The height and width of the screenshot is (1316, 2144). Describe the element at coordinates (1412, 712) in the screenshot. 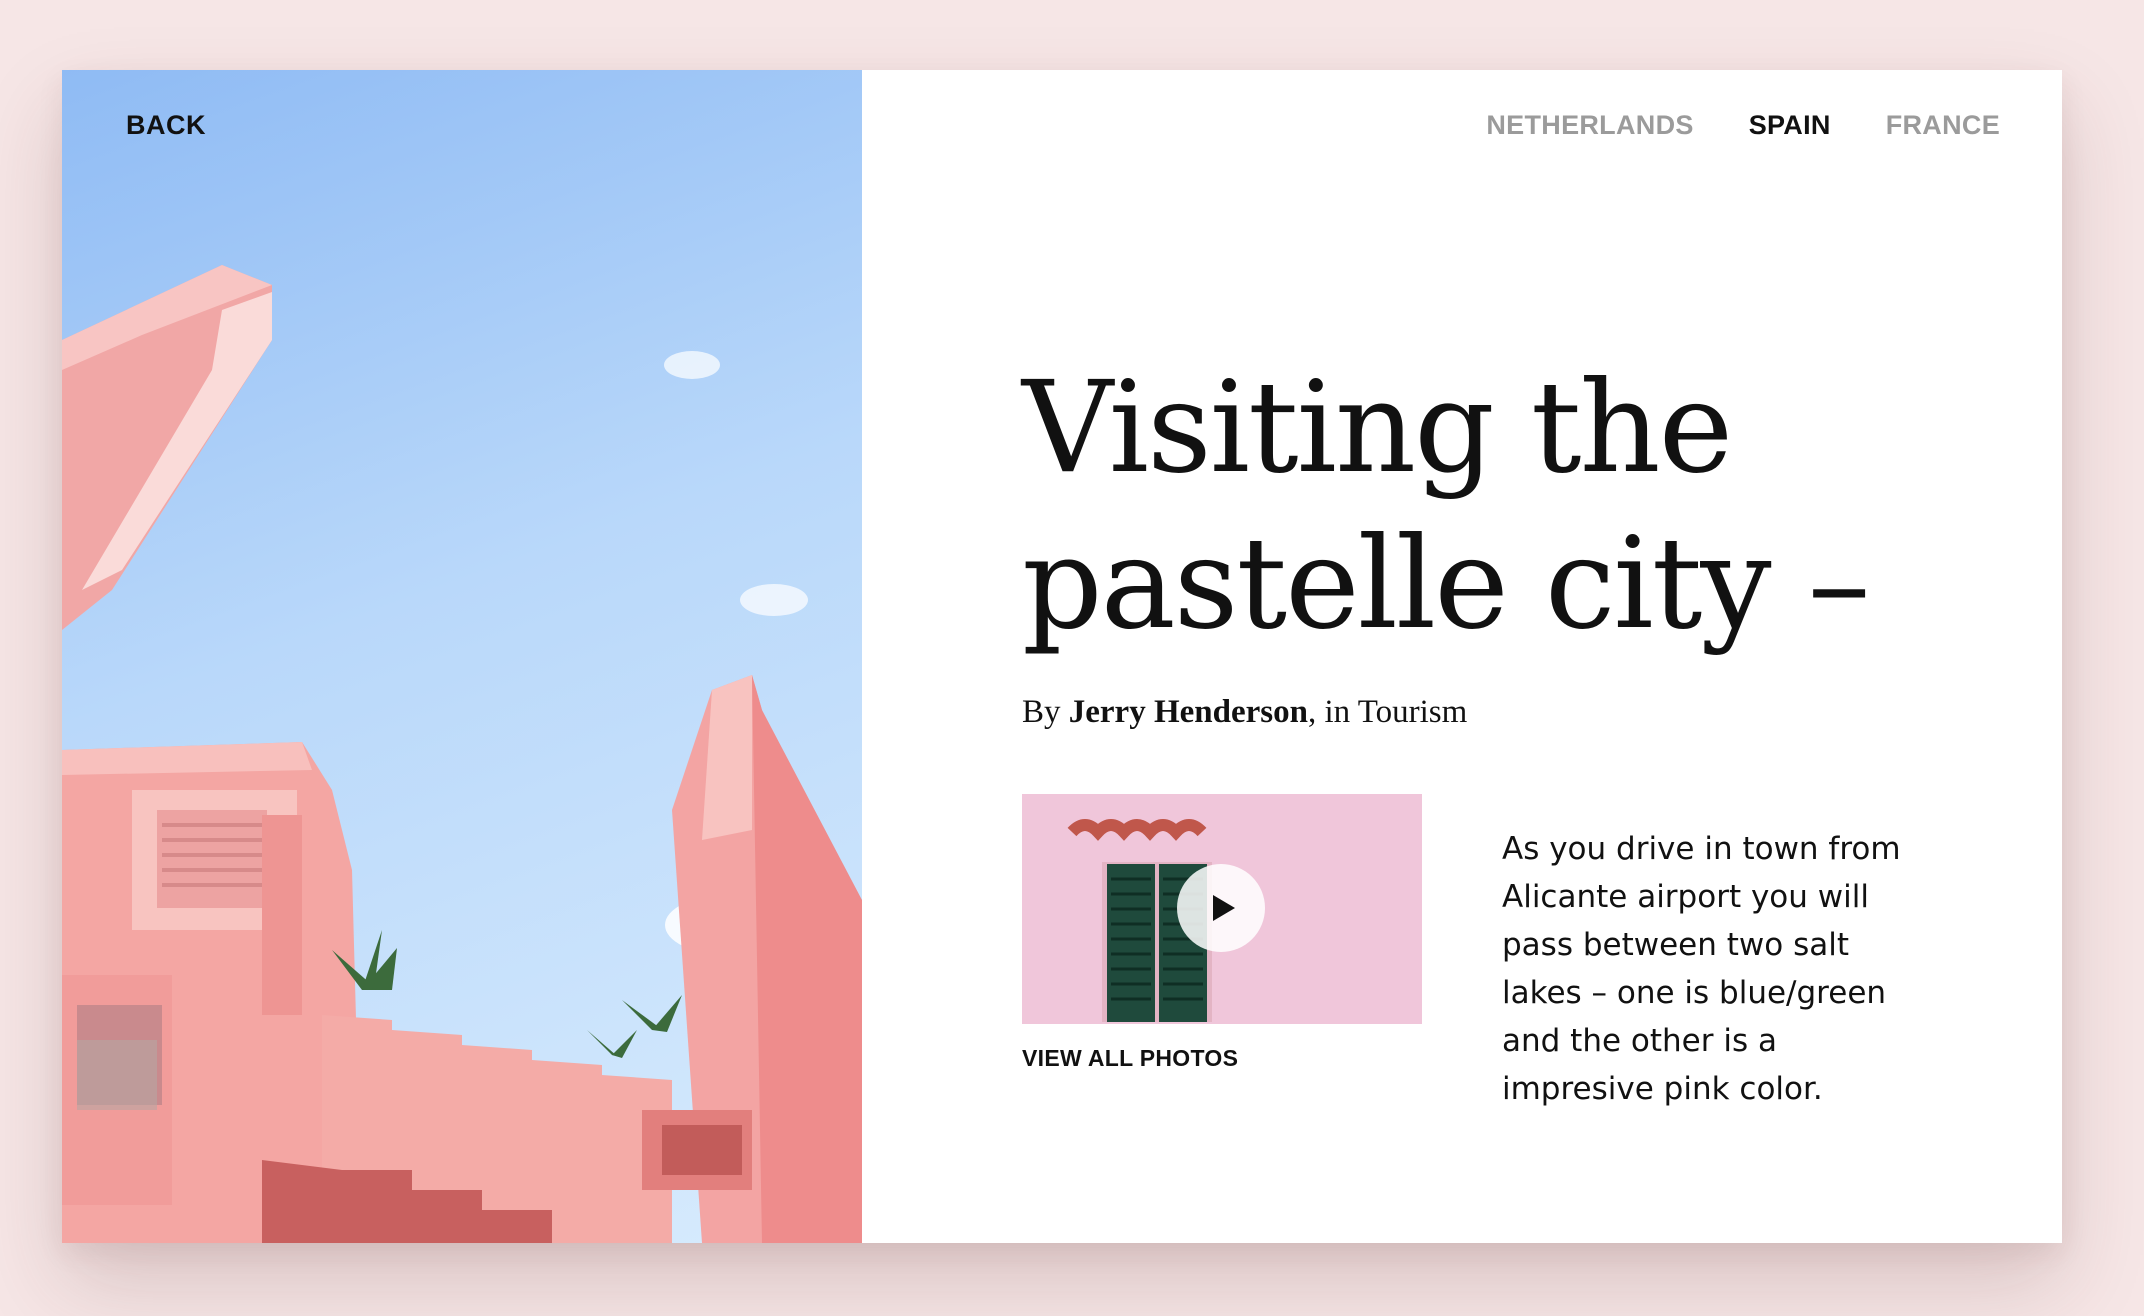

I see `category-name: Tourism` at that location.